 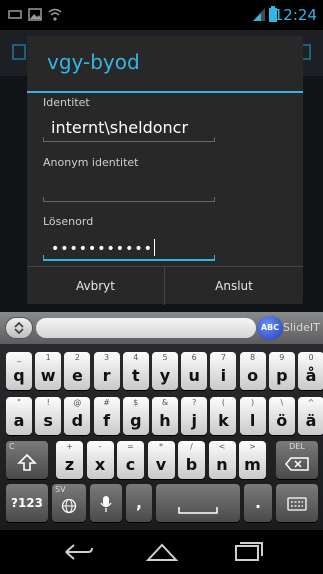 What do you see at coordinates (93, 62) in the screenshot?
I see `dialog-title: vgy-byod` at bounding box center [93, 62].